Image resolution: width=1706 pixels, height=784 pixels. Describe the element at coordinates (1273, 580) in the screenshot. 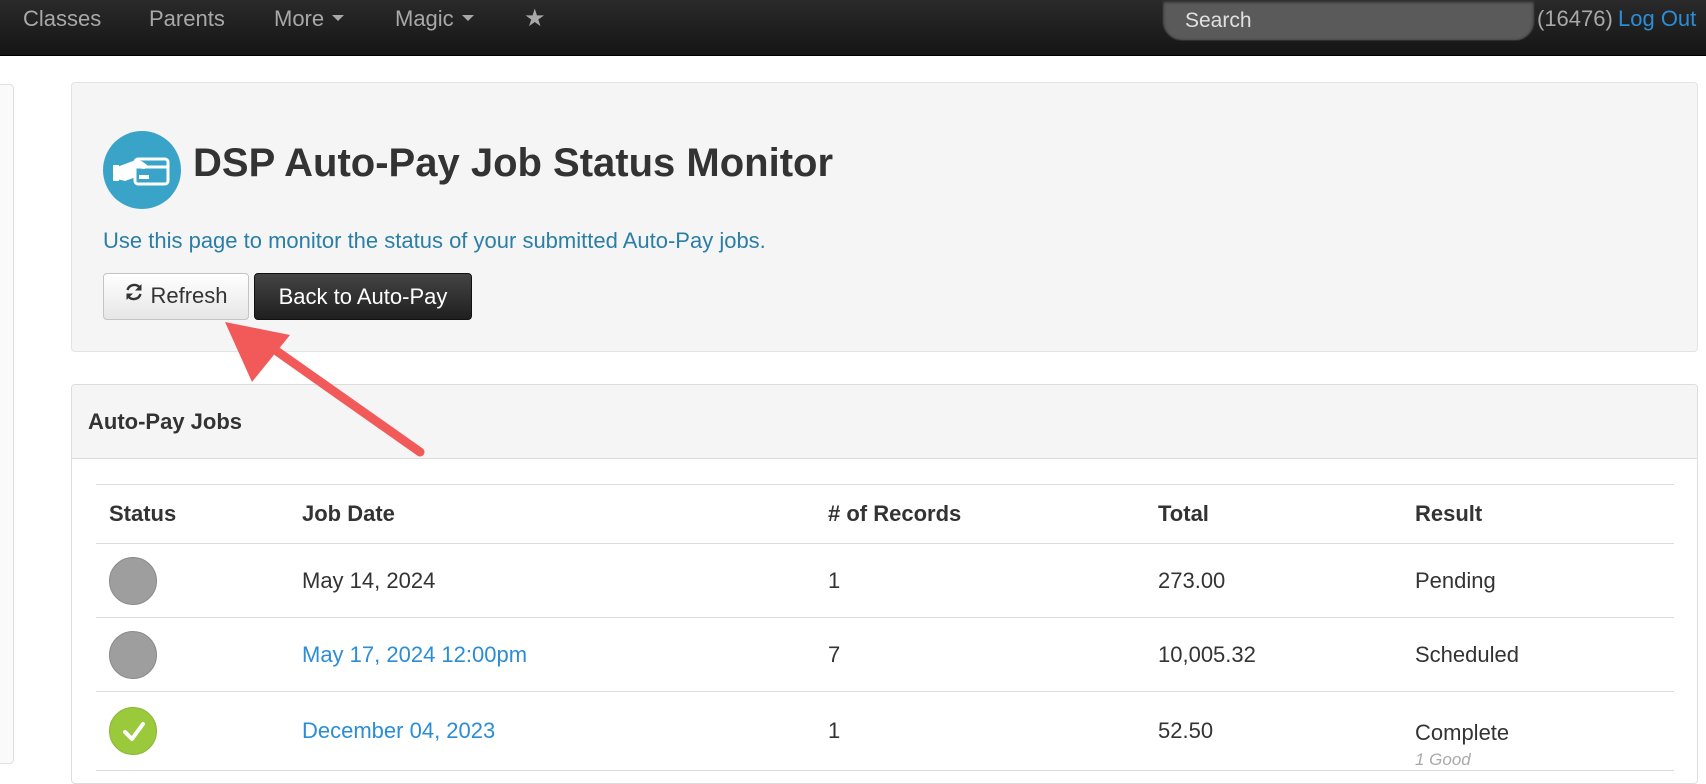

I see `total-cell: 273.00` at that location.